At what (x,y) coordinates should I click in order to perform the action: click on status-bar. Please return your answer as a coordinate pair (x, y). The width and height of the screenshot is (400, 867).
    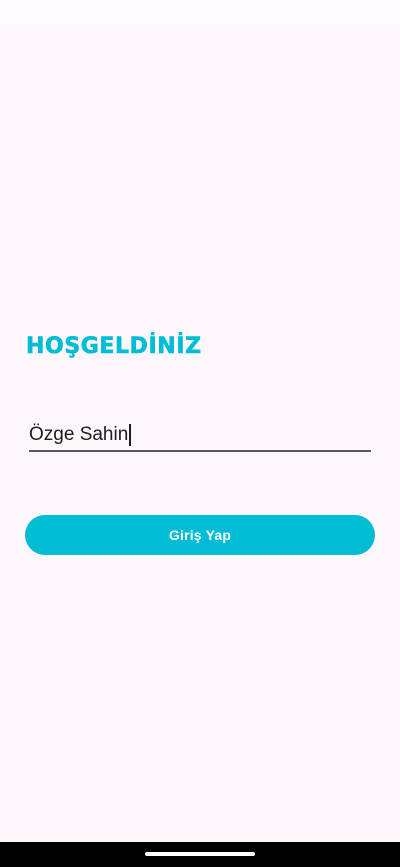
    Looking at the image, I should click on (200, 12).